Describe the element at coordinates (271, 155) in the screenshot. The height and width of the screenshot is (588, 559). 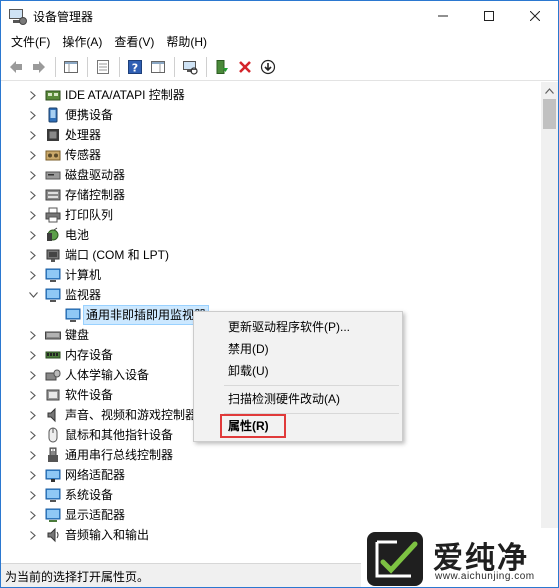
I see `tree-category-item: 传感器` at that location.